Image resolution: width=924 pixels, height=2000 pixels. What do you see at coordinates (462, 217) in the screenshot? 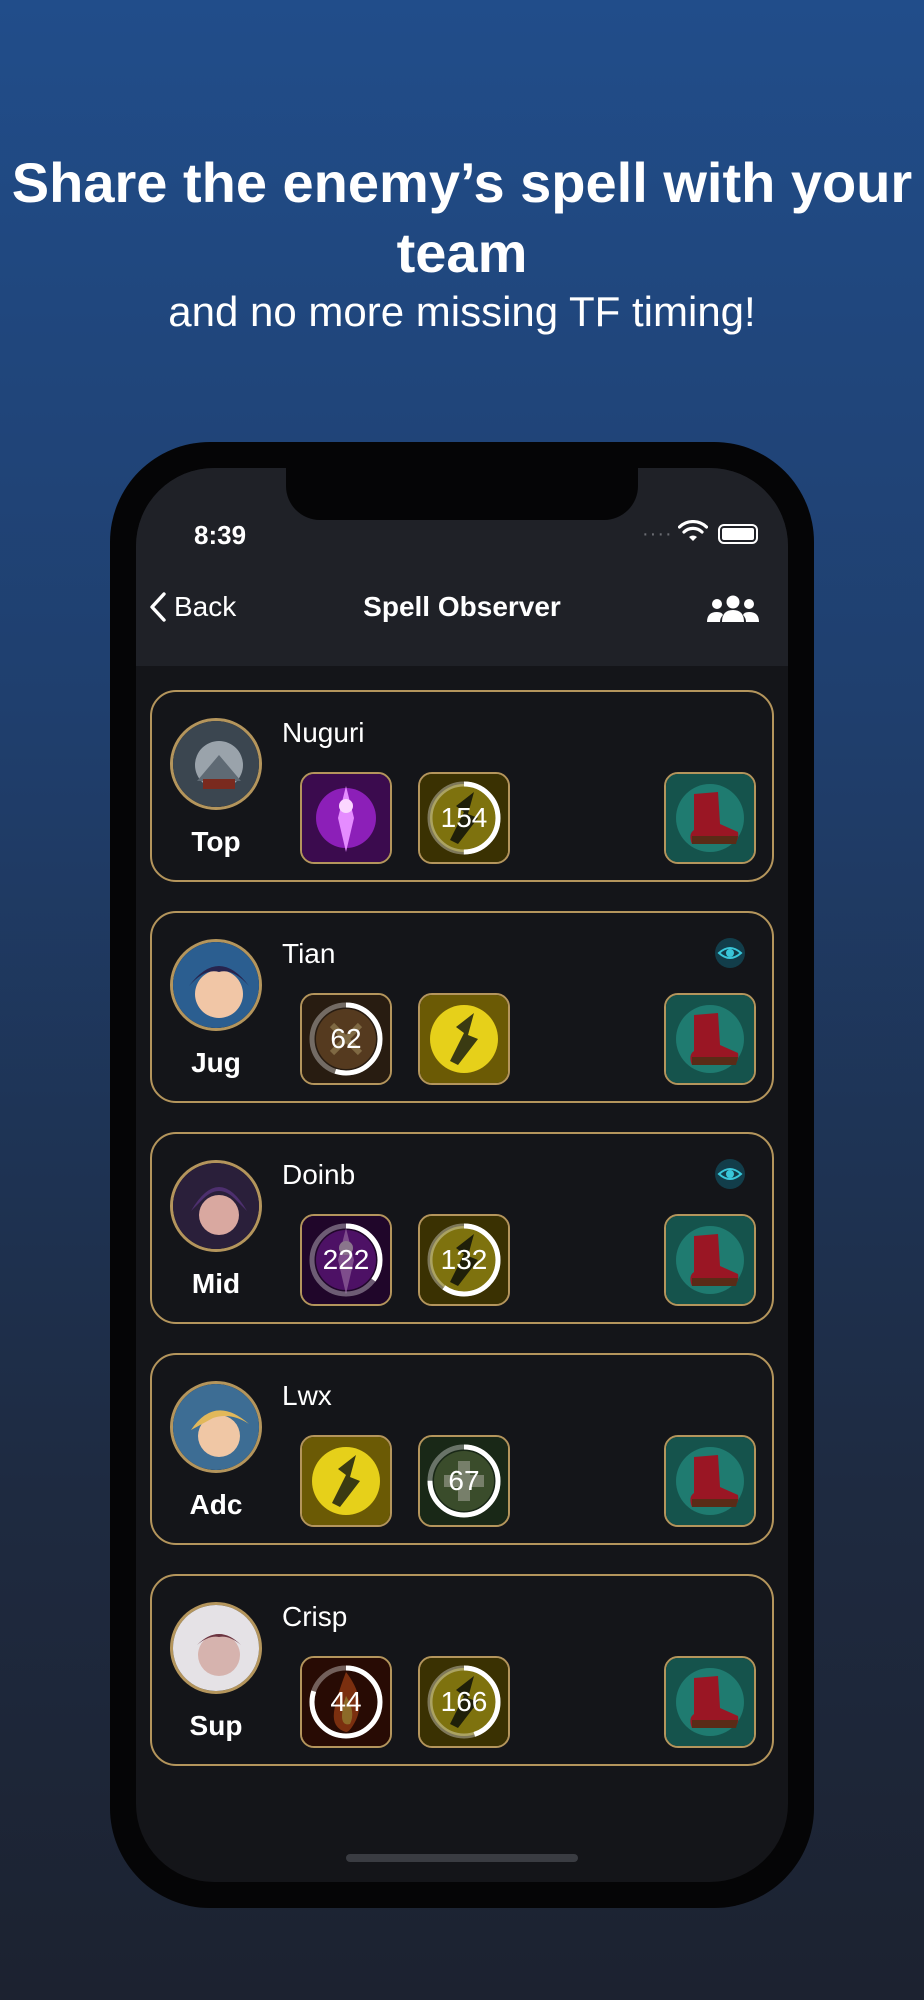
I see `promo-headline: Share the enemy’s spell with your team` at bounding box center [462, 217].